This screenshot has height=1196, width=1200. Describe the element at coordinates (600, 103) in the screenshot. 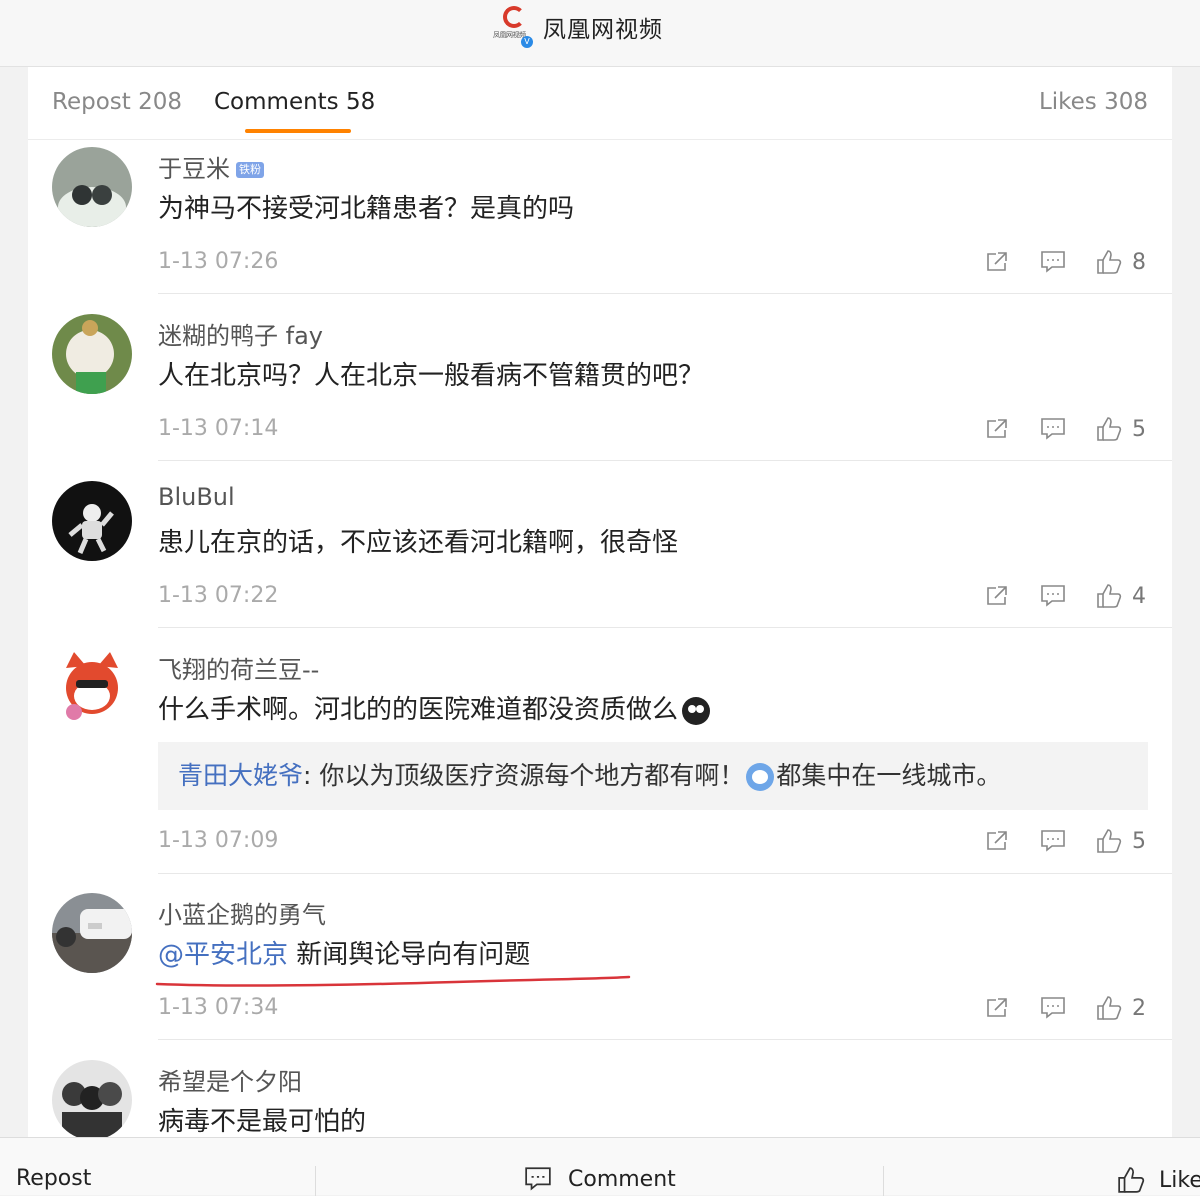

I see `tab-bar: Repost 208 Comments 58 Likes 308` at that location.